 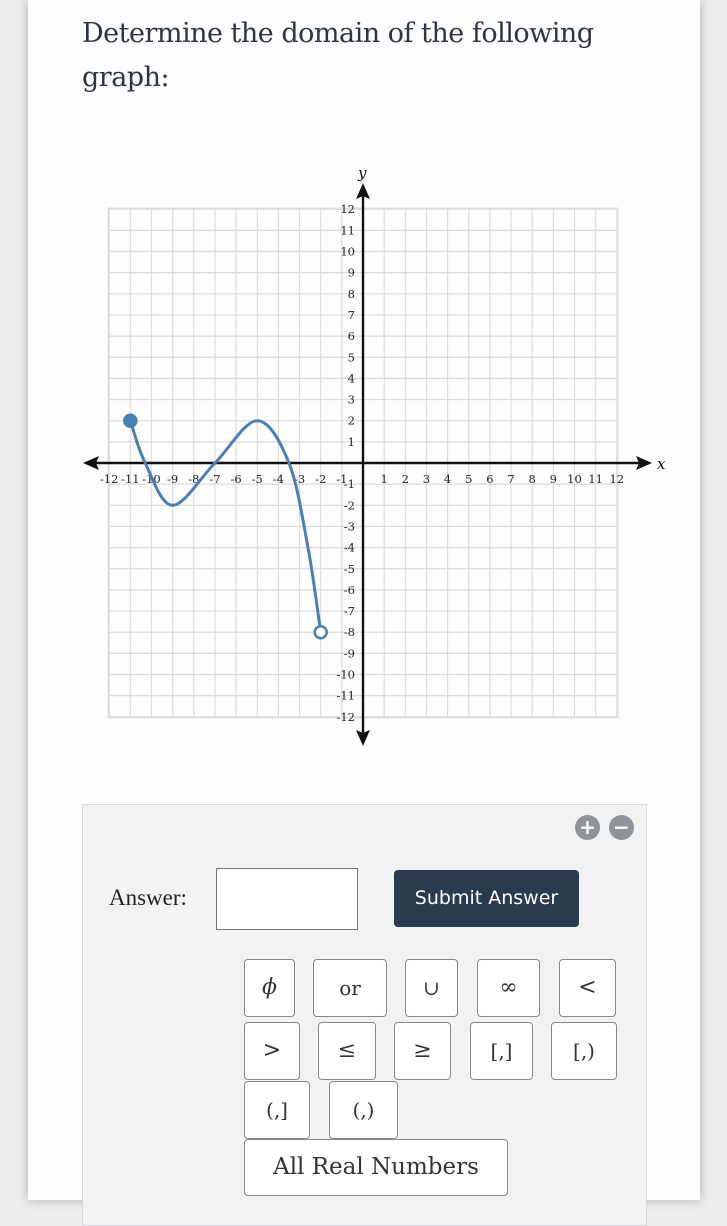 I want to click on y-tick-label: -12, so click(x=345, y=717).